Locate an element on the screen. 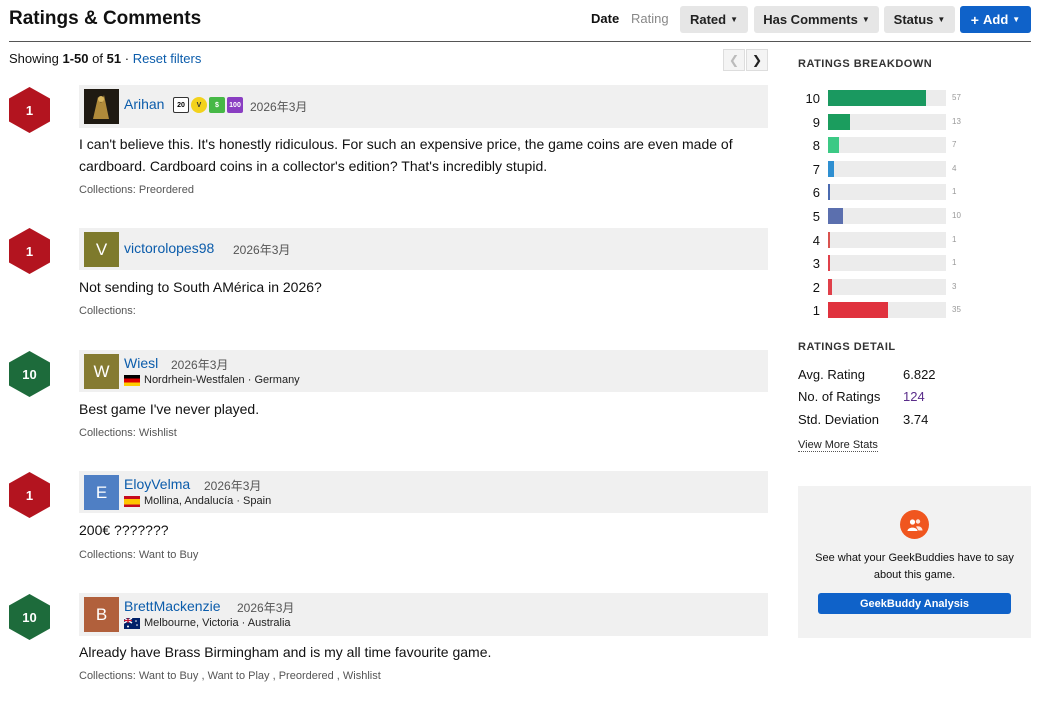  breakdown-count: 35 is located at coordinates (956, 310).